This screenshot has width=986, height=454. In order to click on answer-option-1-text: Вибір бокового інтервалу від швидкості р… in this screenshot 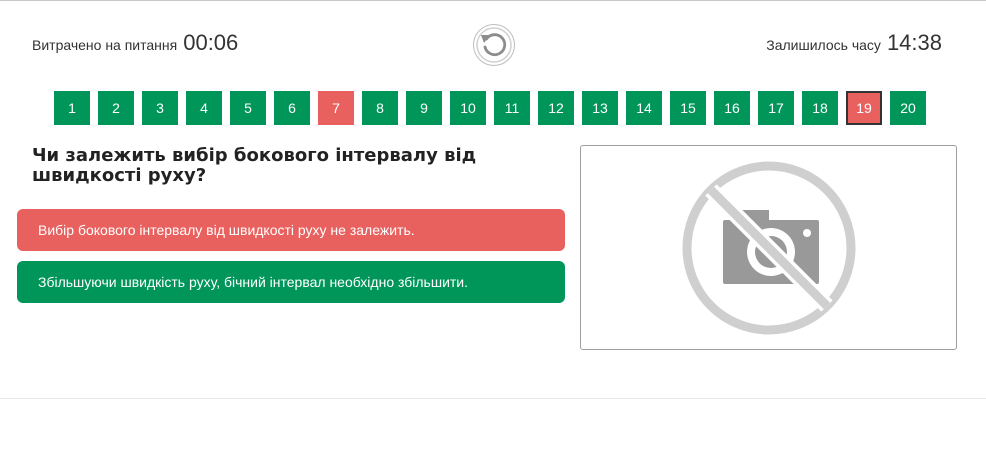, I will do `click(226, 230)`.